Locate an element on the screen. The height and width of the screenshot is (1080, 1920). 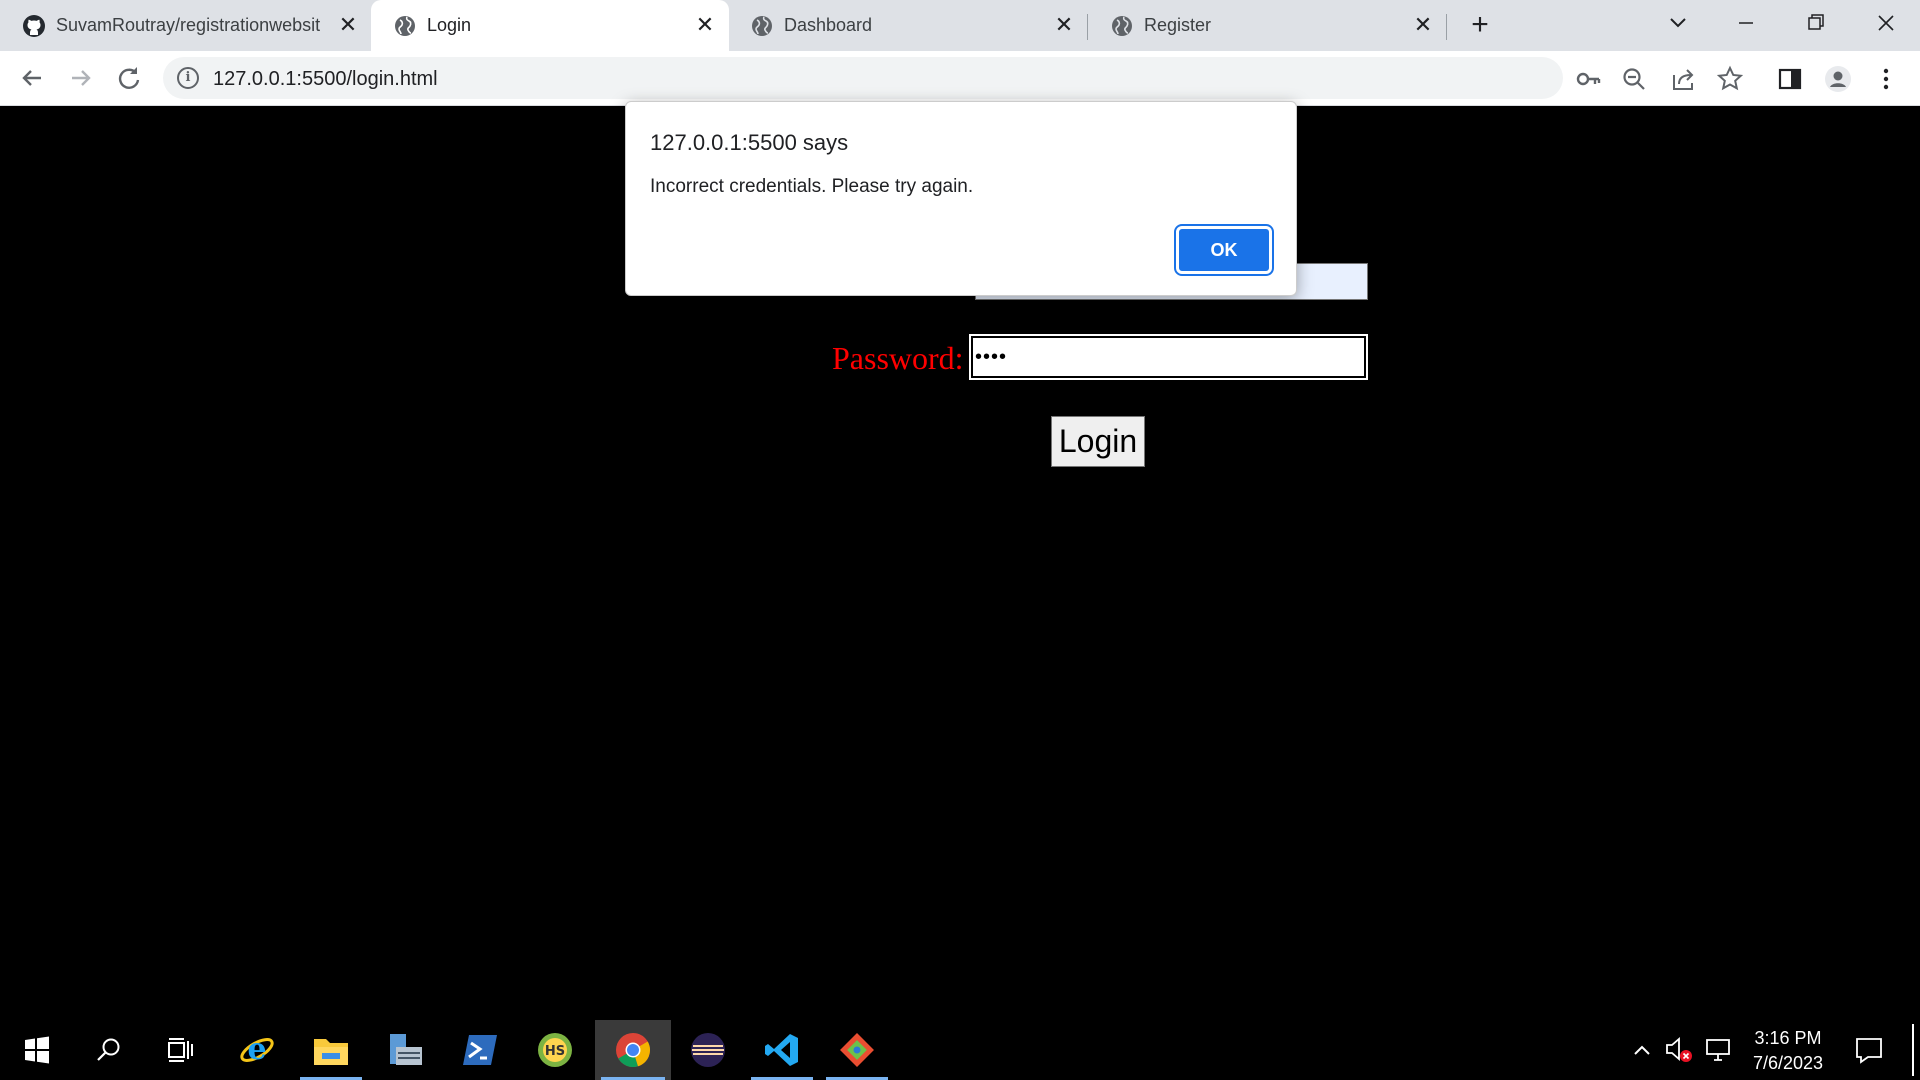
action-center-icon is located at coordinates (1869, 1050).